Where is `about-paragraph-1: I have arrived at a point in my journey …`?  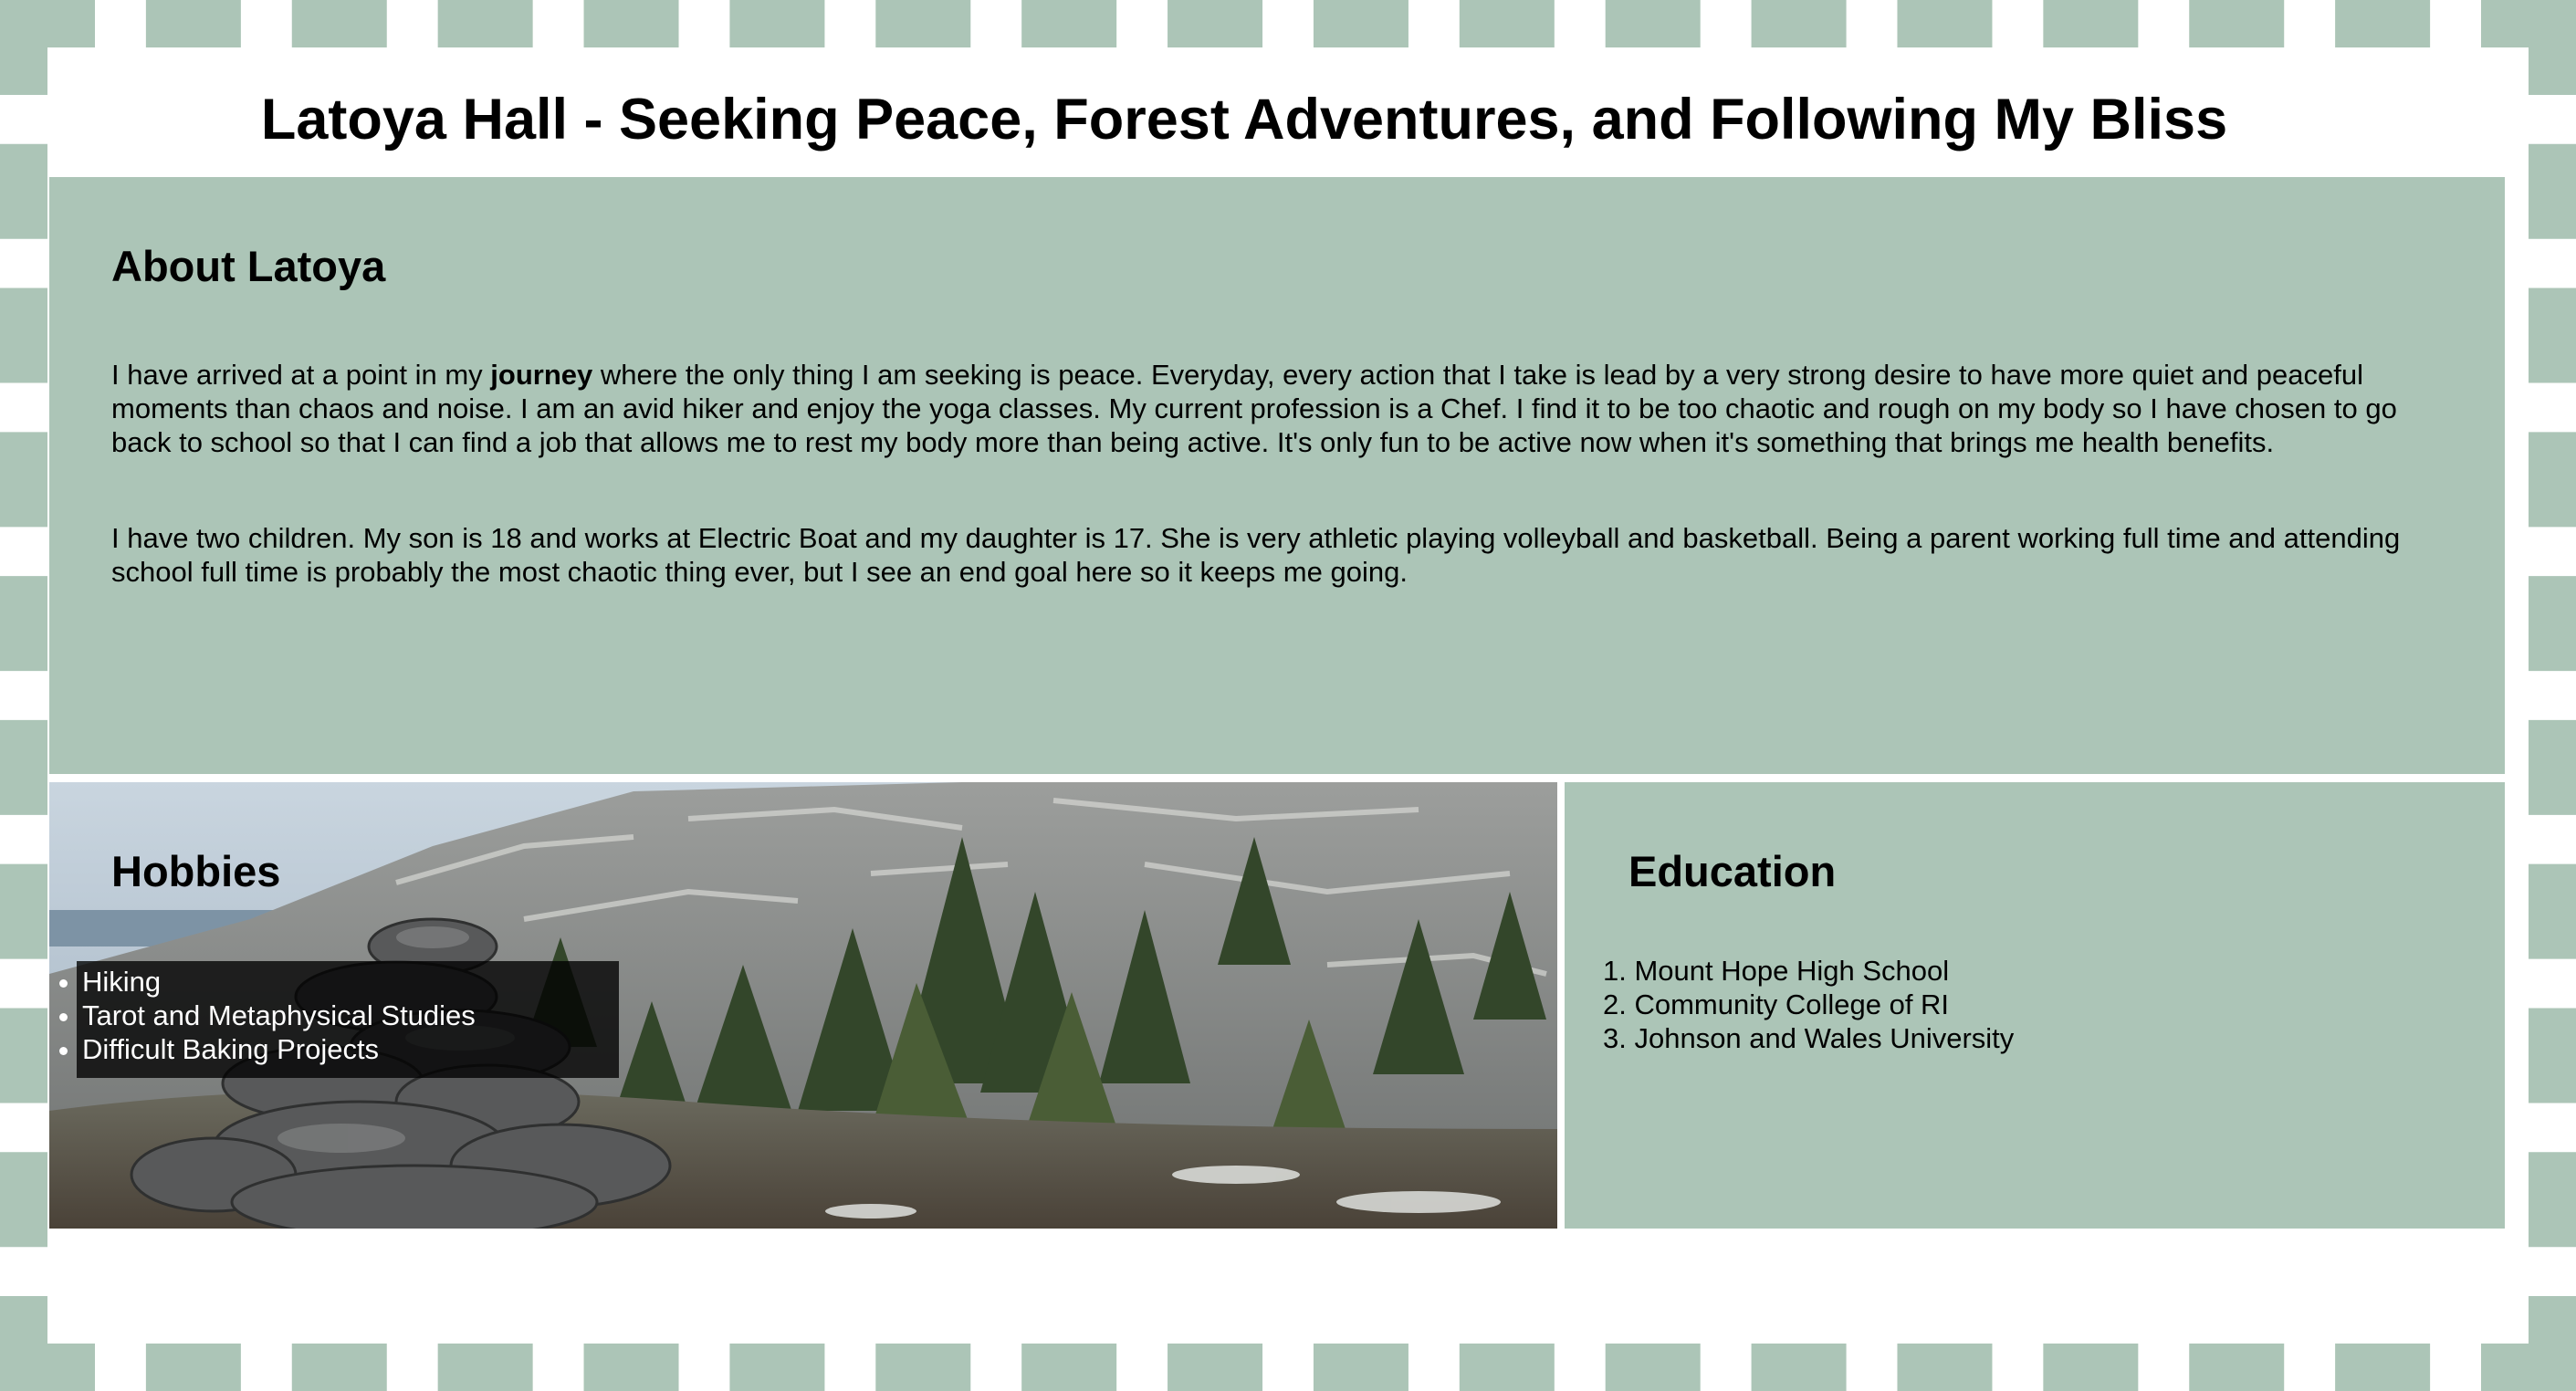 about-paragraph-1: I have arrived at a point in my journey … is located at coordinates (1277, 408).